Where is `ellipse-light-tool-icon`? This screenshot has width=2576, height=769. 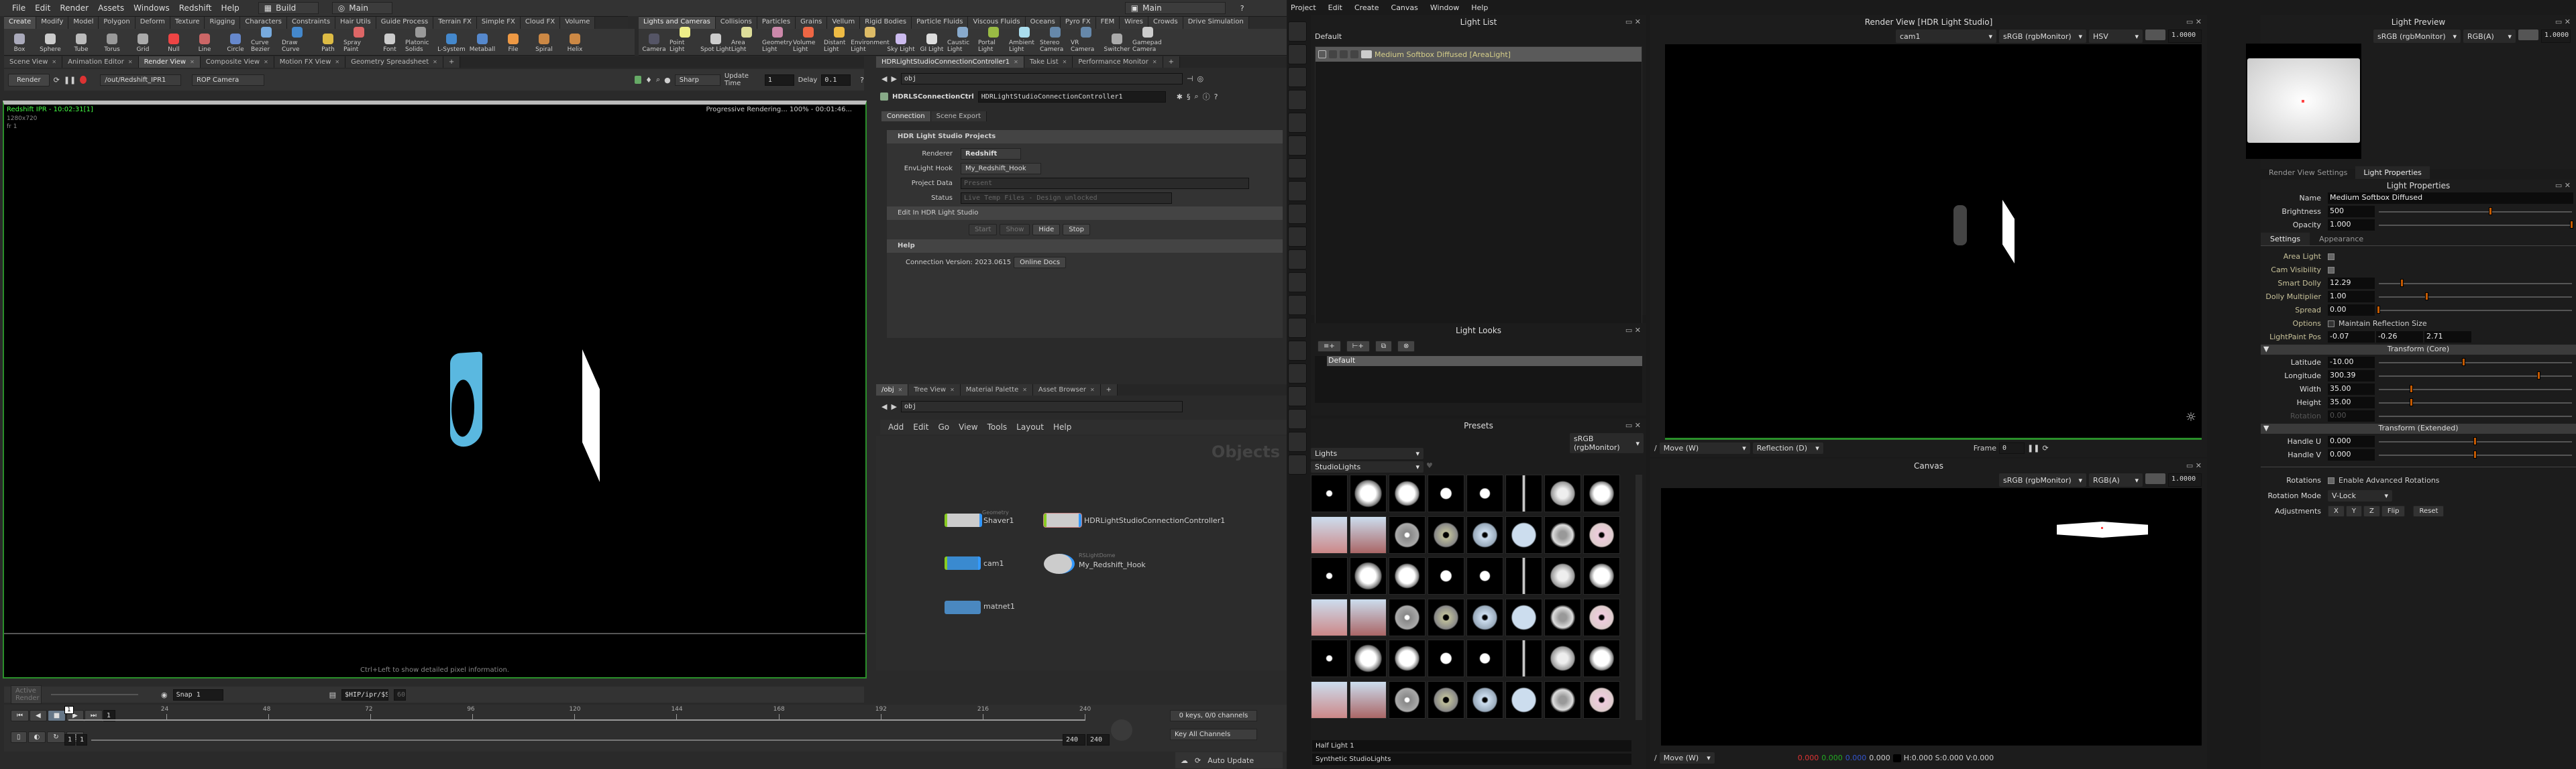
ellipse-light-tool-icon is located at coordinates (1297, 168).